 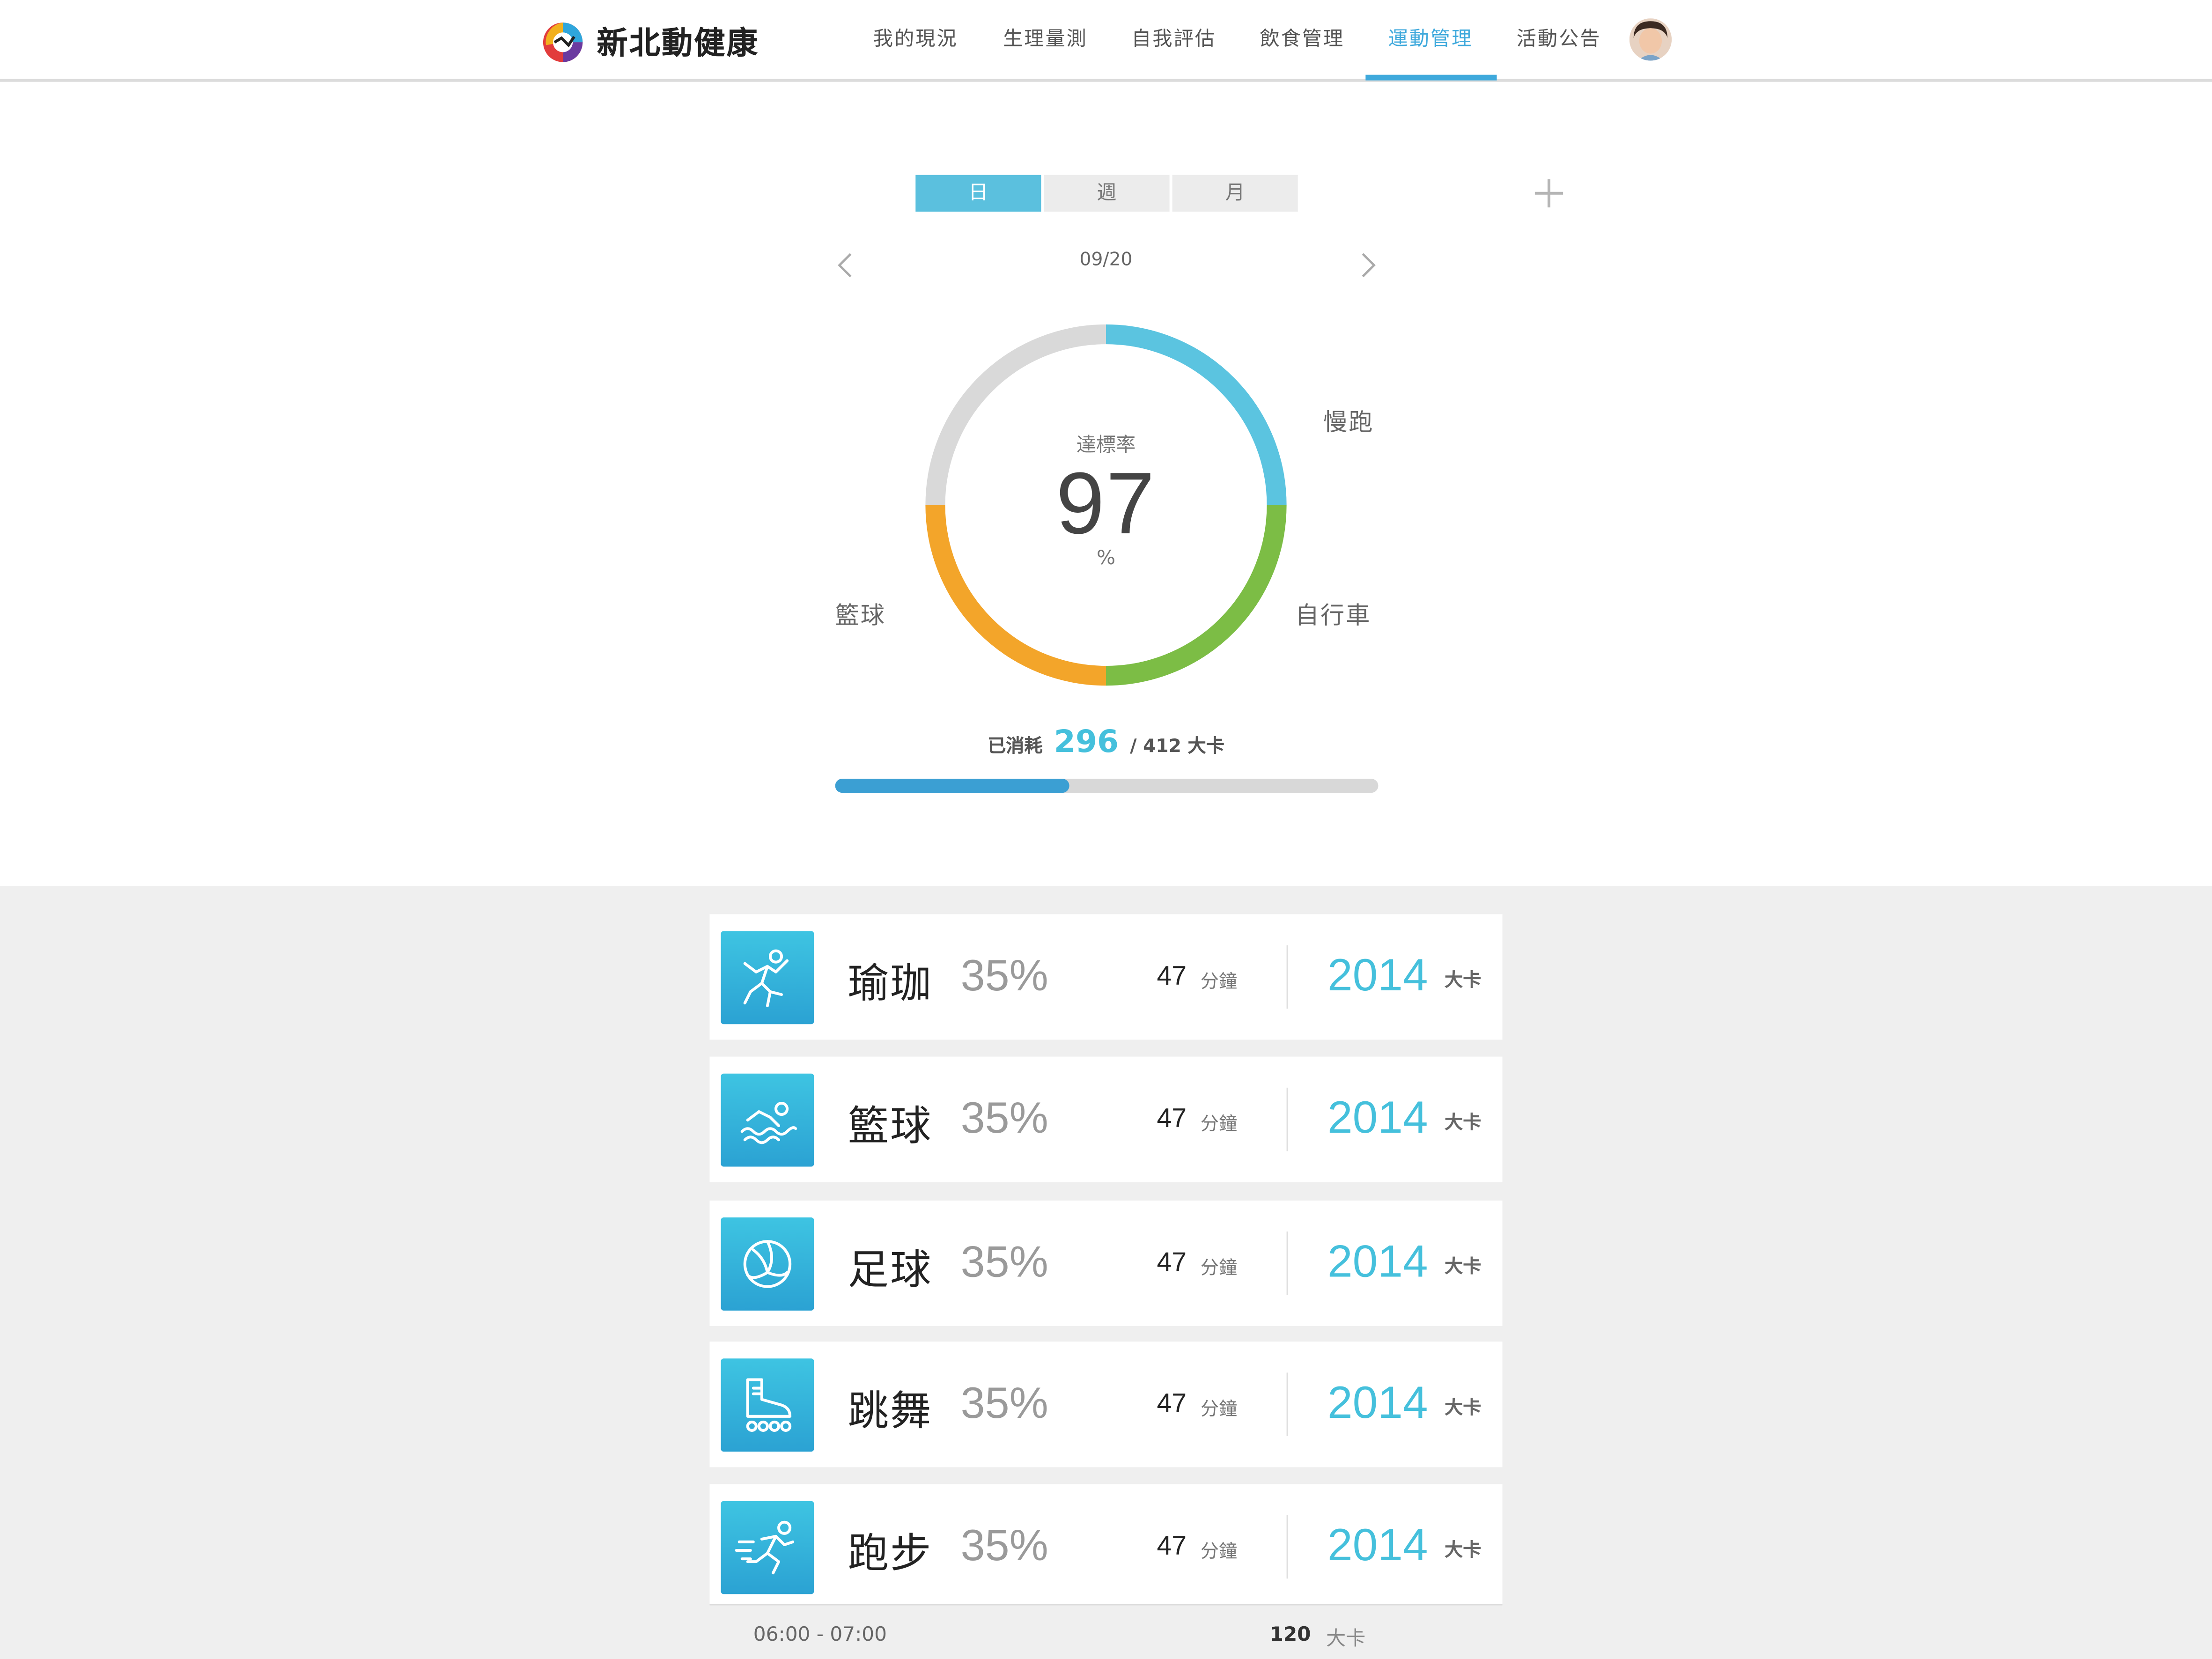 I want to click on chevron-left-icon, so click(x=845, y=266).